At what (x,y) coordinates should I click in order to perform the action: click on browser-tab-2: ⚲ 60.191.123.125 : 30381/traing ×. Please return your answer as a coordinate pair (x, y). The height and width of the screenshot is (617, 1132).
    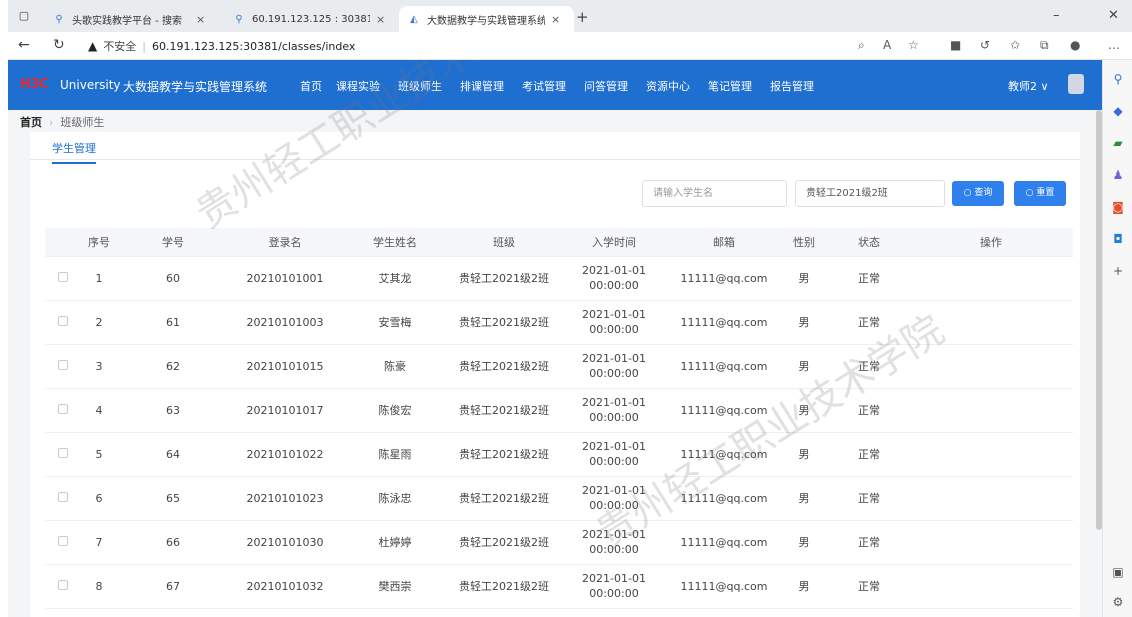
    Looking at the image, I should click on (311, 19).